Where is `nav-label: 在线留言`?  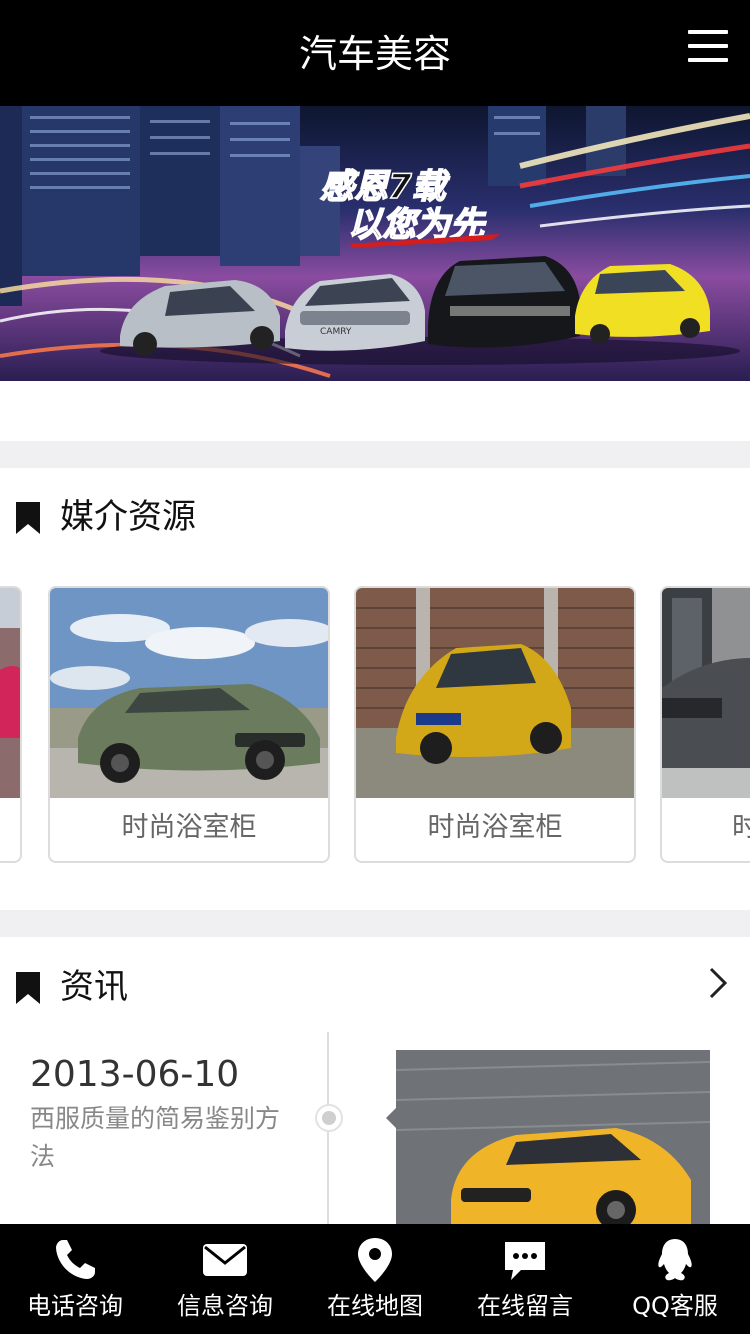 nav-label: 在线留言 is located at coordinates (525, 1306).